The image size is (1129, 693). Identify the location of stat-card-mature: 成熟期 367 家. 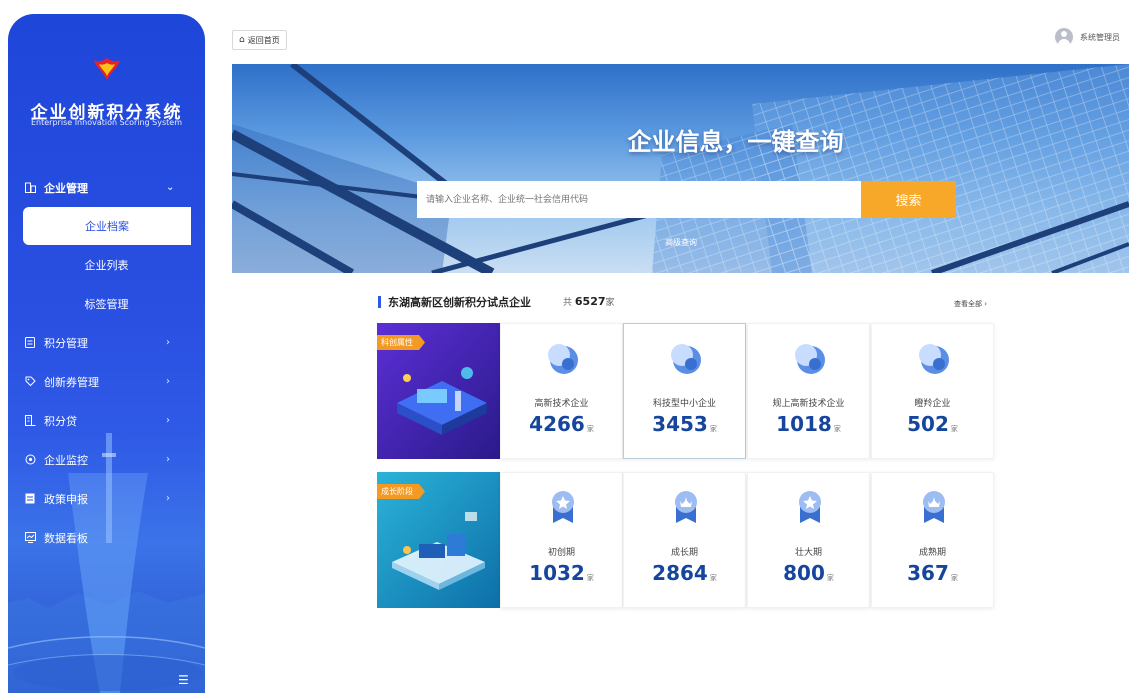
(932, 540).